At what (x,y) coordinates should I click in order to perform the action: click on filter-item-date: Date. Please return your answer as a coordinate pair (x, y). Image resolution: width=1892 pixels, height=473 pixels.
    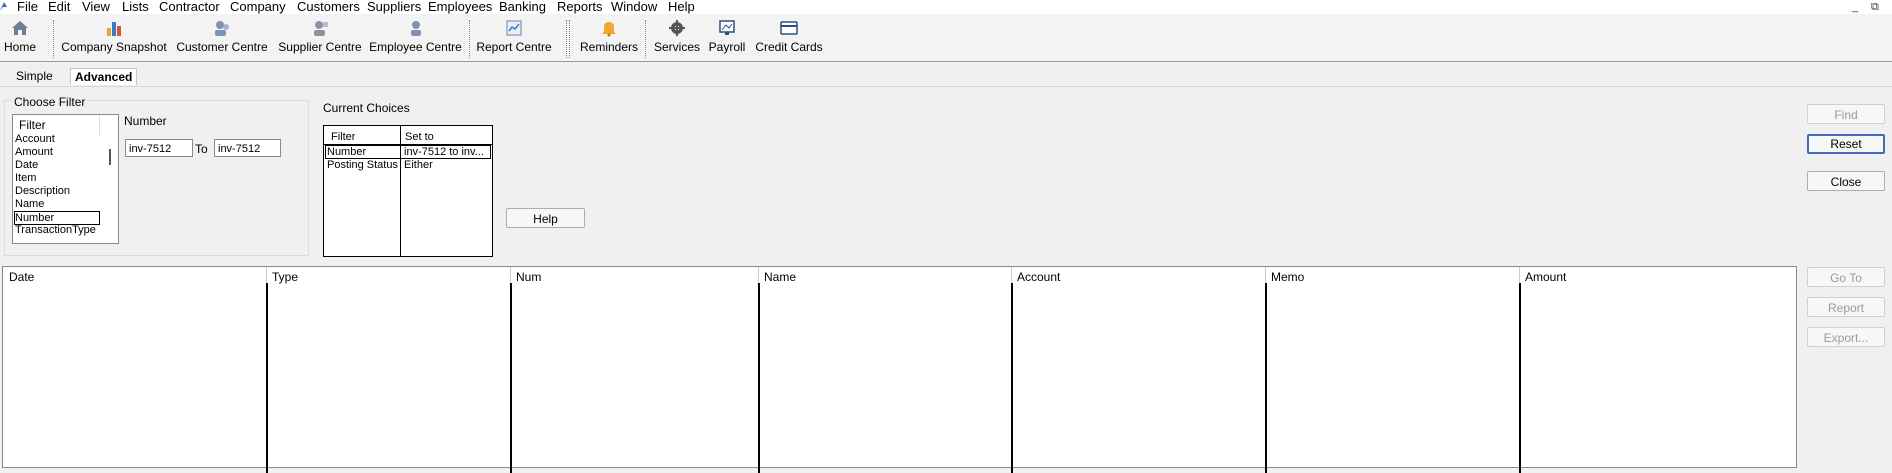
    Looking at the image, I should click on (26, 165).